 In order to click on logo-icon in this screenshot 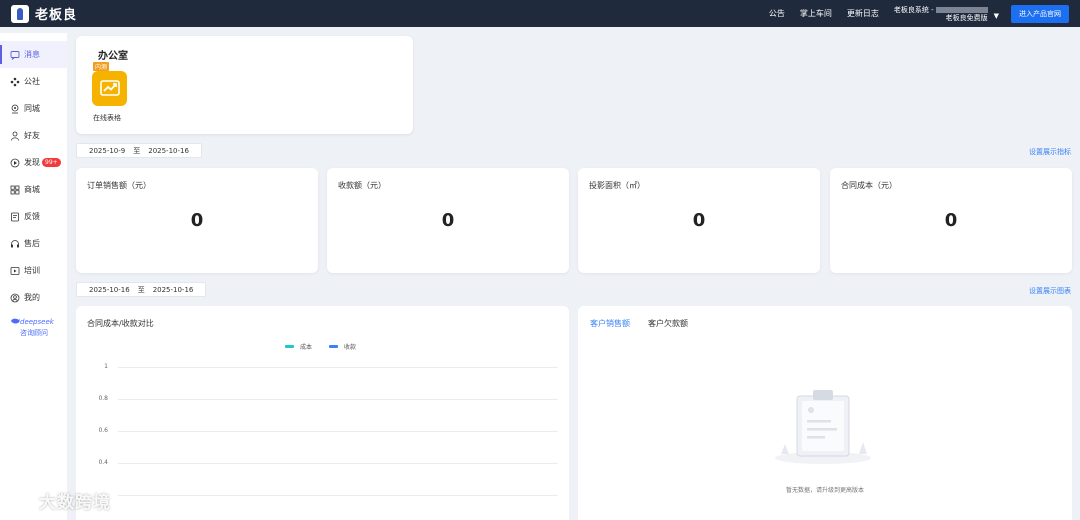, I will do `click(20, 13)`.